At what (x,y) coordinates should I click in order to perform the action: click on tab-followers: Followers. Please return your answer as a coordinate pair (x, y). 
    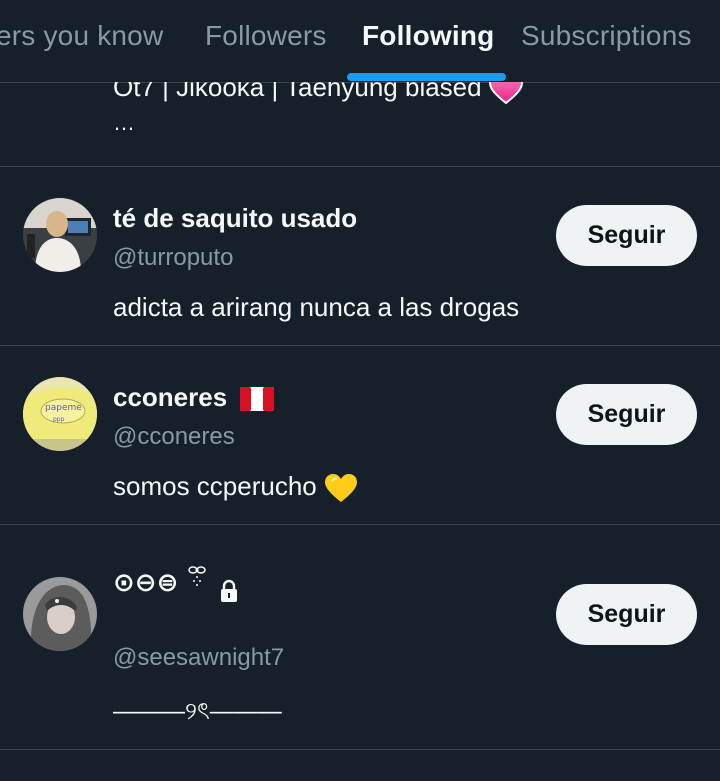
    Looking at the image, I should click on (266, 36).